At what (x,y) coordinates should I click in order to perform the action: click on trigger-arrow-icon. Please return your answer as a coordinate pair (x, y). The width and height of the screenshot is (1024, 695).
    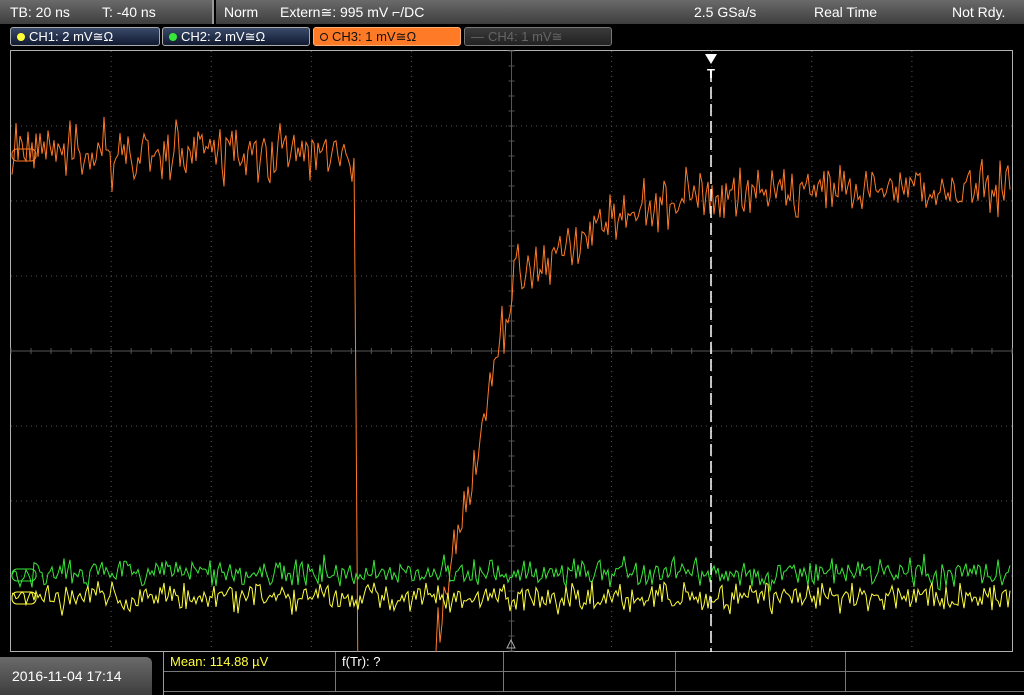
    Looking at the image, I should click on (711, 59).